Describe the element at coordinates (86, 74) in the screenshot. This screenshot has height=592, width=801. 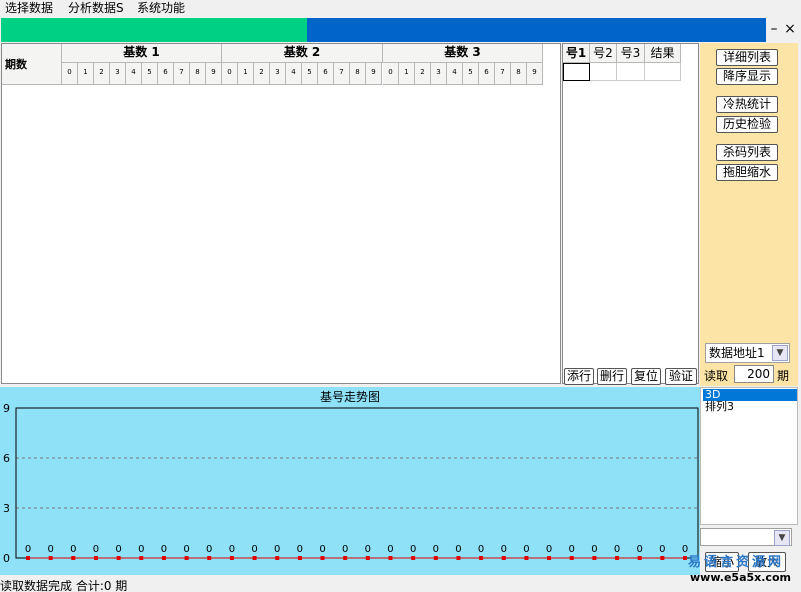
I see `digit-header-1-1: 1` at that location.